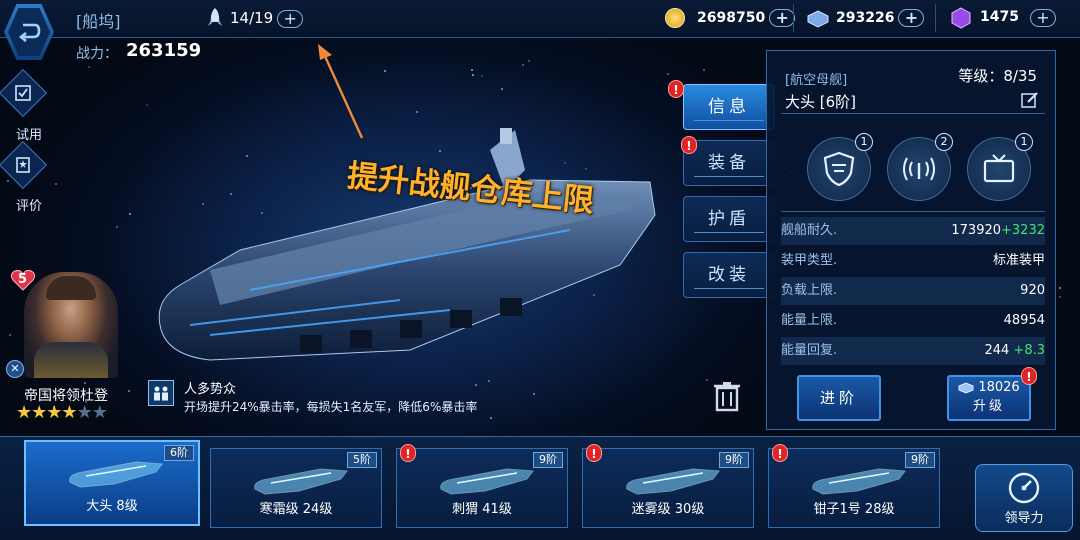 The image size is (1080, 540). Describe the element at coordinates (29, 135) in the screenshot. I see `trial-label: 试用` at that location.